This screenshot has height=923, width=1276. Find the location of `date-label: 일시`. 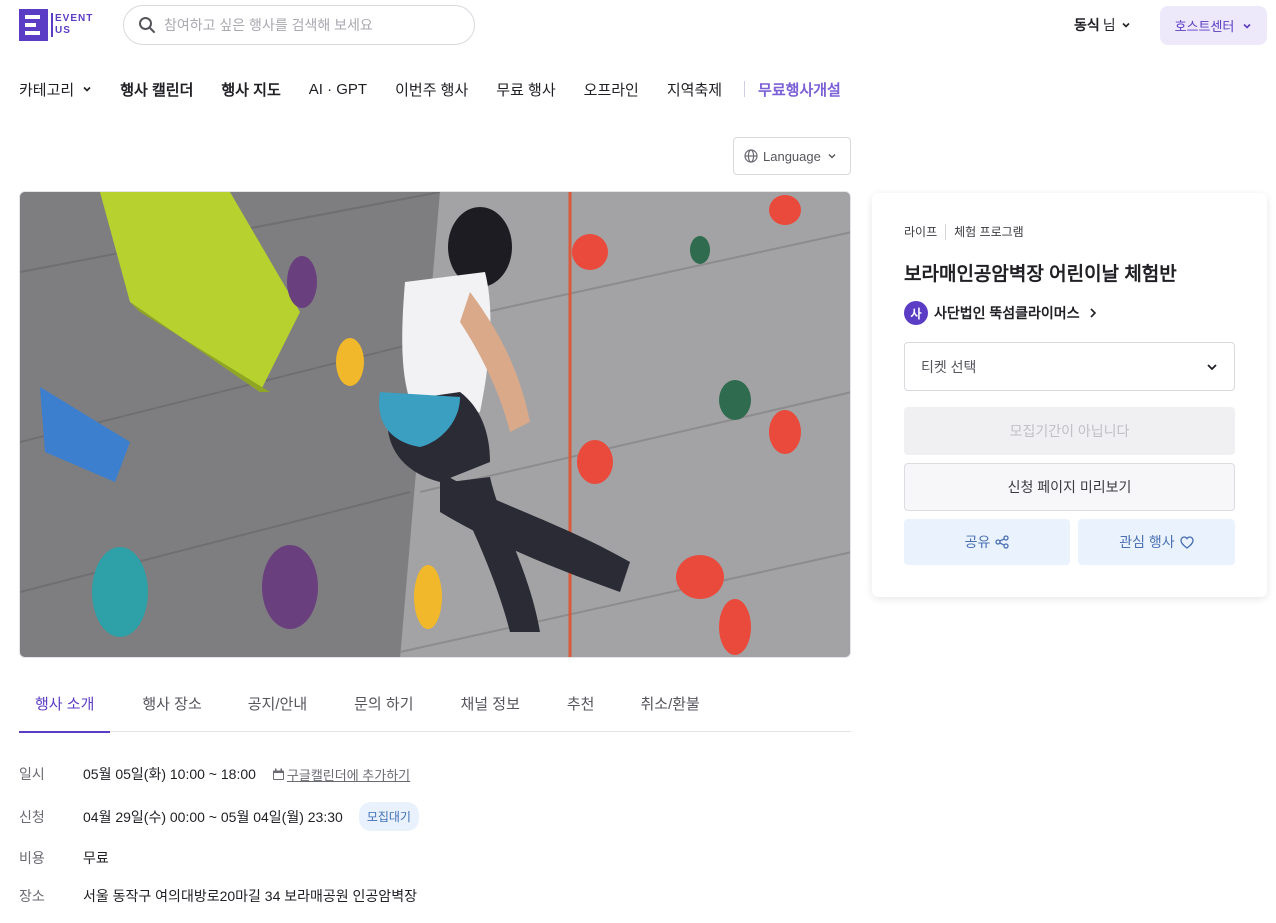

date-label: 일시 is located at coordinates (32, 774).